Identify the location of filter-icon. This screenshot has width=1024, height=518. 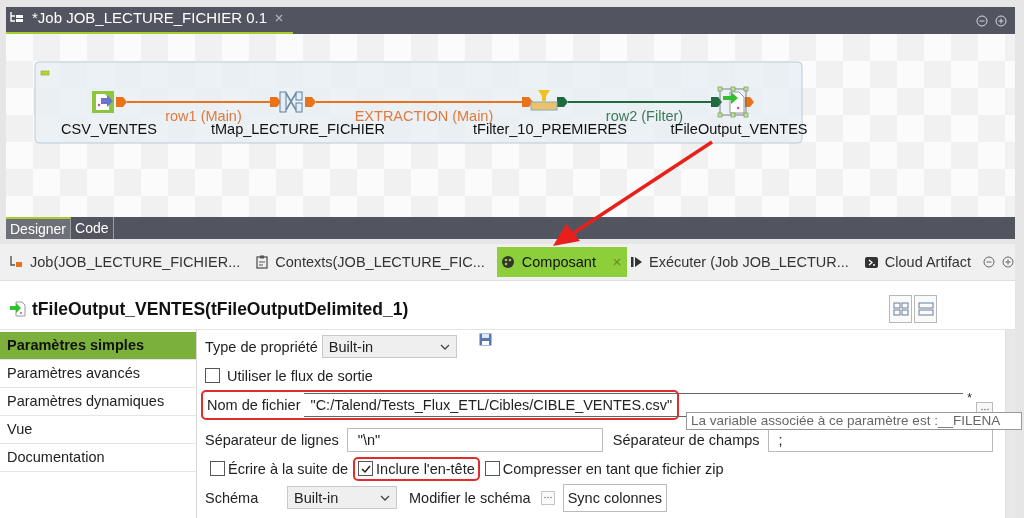
(544, 100).